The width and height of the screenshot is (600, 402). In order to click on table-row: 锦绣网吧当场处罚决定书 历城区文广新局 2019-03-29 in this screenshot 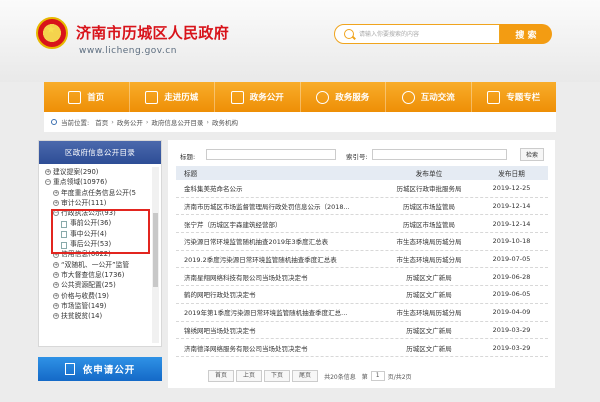, I will do `click(362, 331)`.